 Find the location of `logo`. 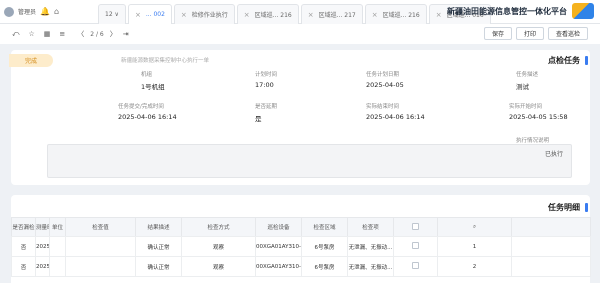

logo is located at coordinates (583, 11).